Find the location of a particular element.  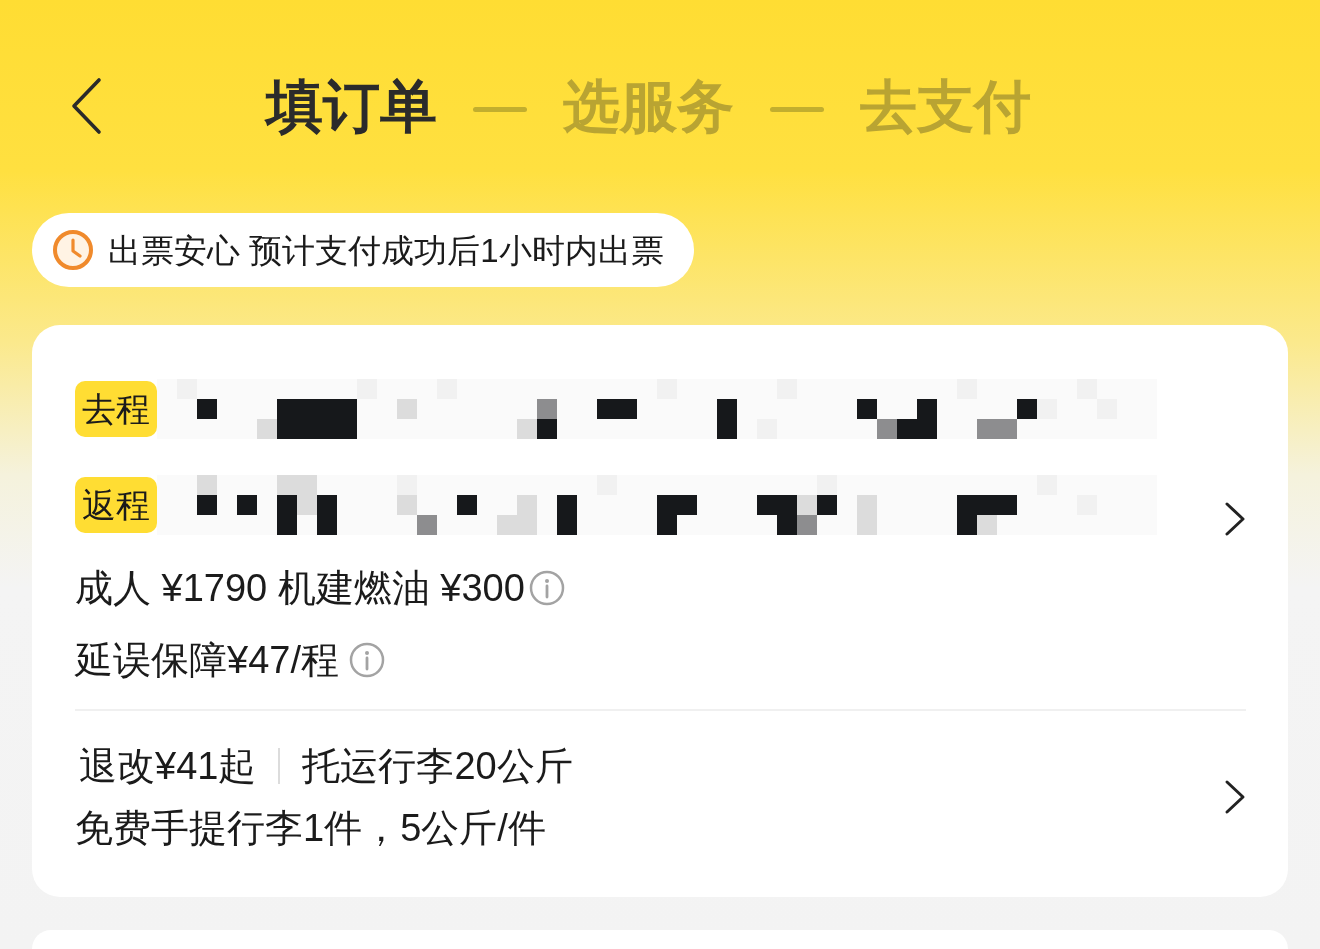

policy-text: 托运行李20公斤 is located at coordinates (437, 766).